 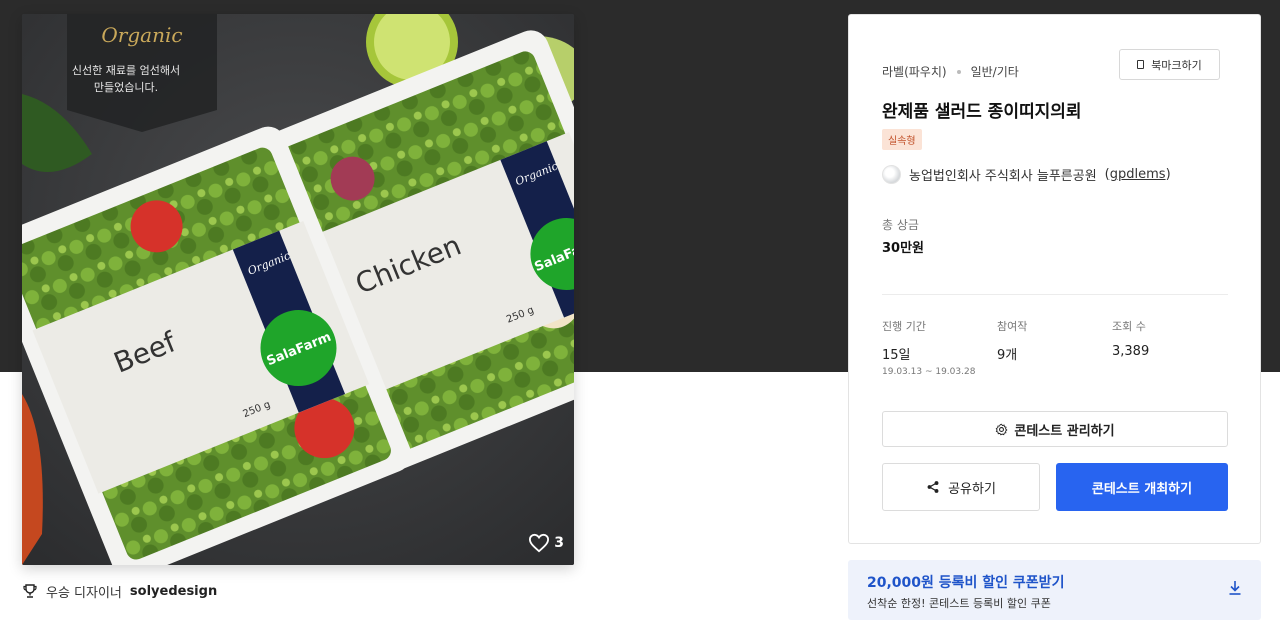 I want to click on winning-designer: 우승 디자이너 solyedesign, so click(x=119, y=591).